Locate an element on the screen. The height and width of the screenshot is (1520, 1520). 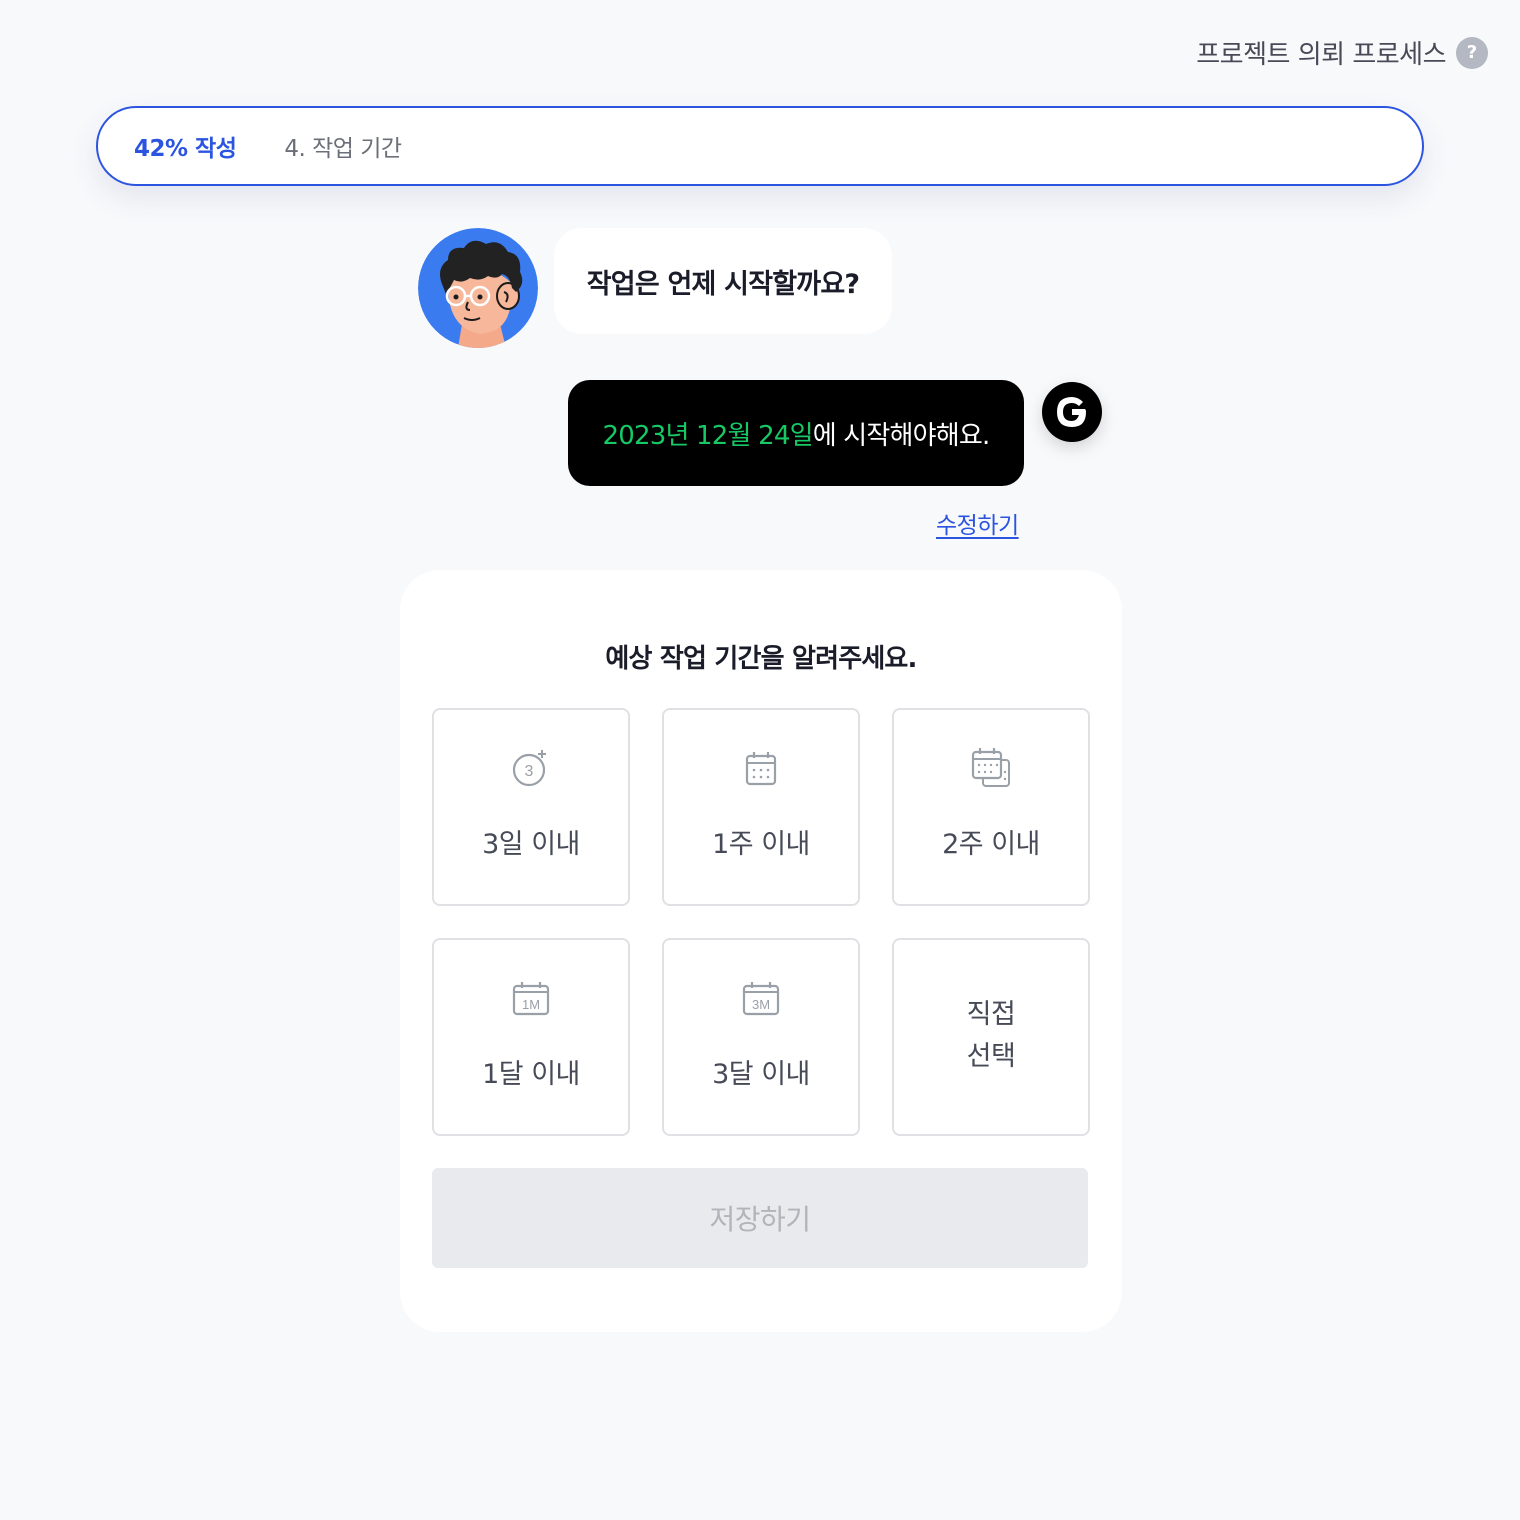
edit-answer-link: 수정하기 is located at coordinates (977, 523).